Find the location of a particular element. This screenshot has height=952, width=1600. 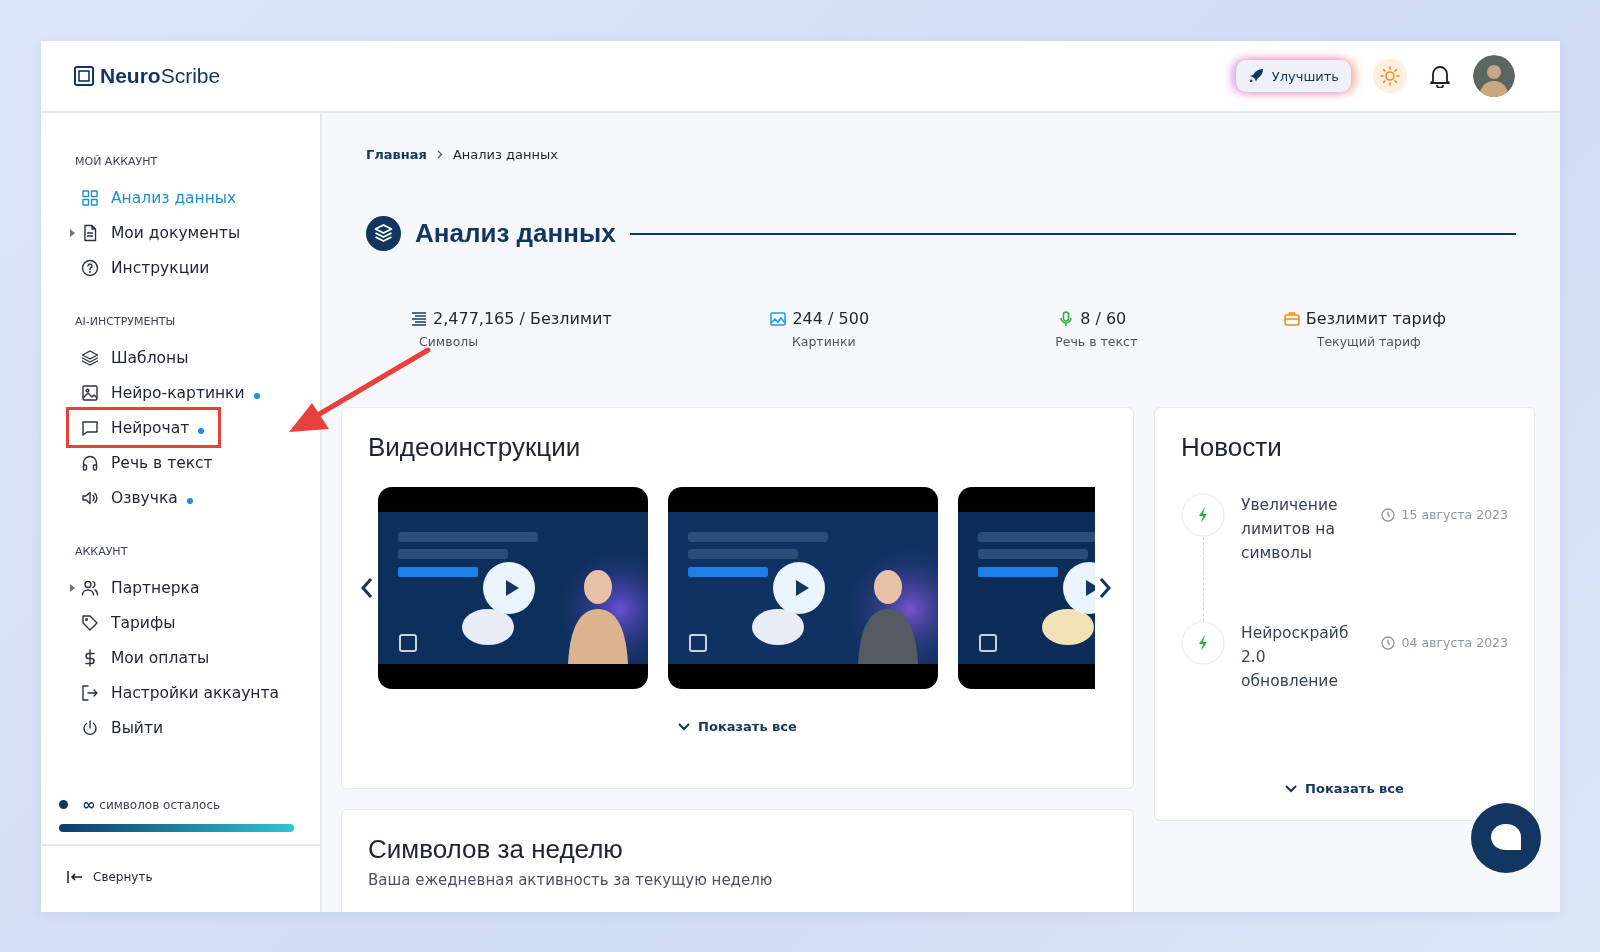

chat-icon is located at coordinates (90, 427).